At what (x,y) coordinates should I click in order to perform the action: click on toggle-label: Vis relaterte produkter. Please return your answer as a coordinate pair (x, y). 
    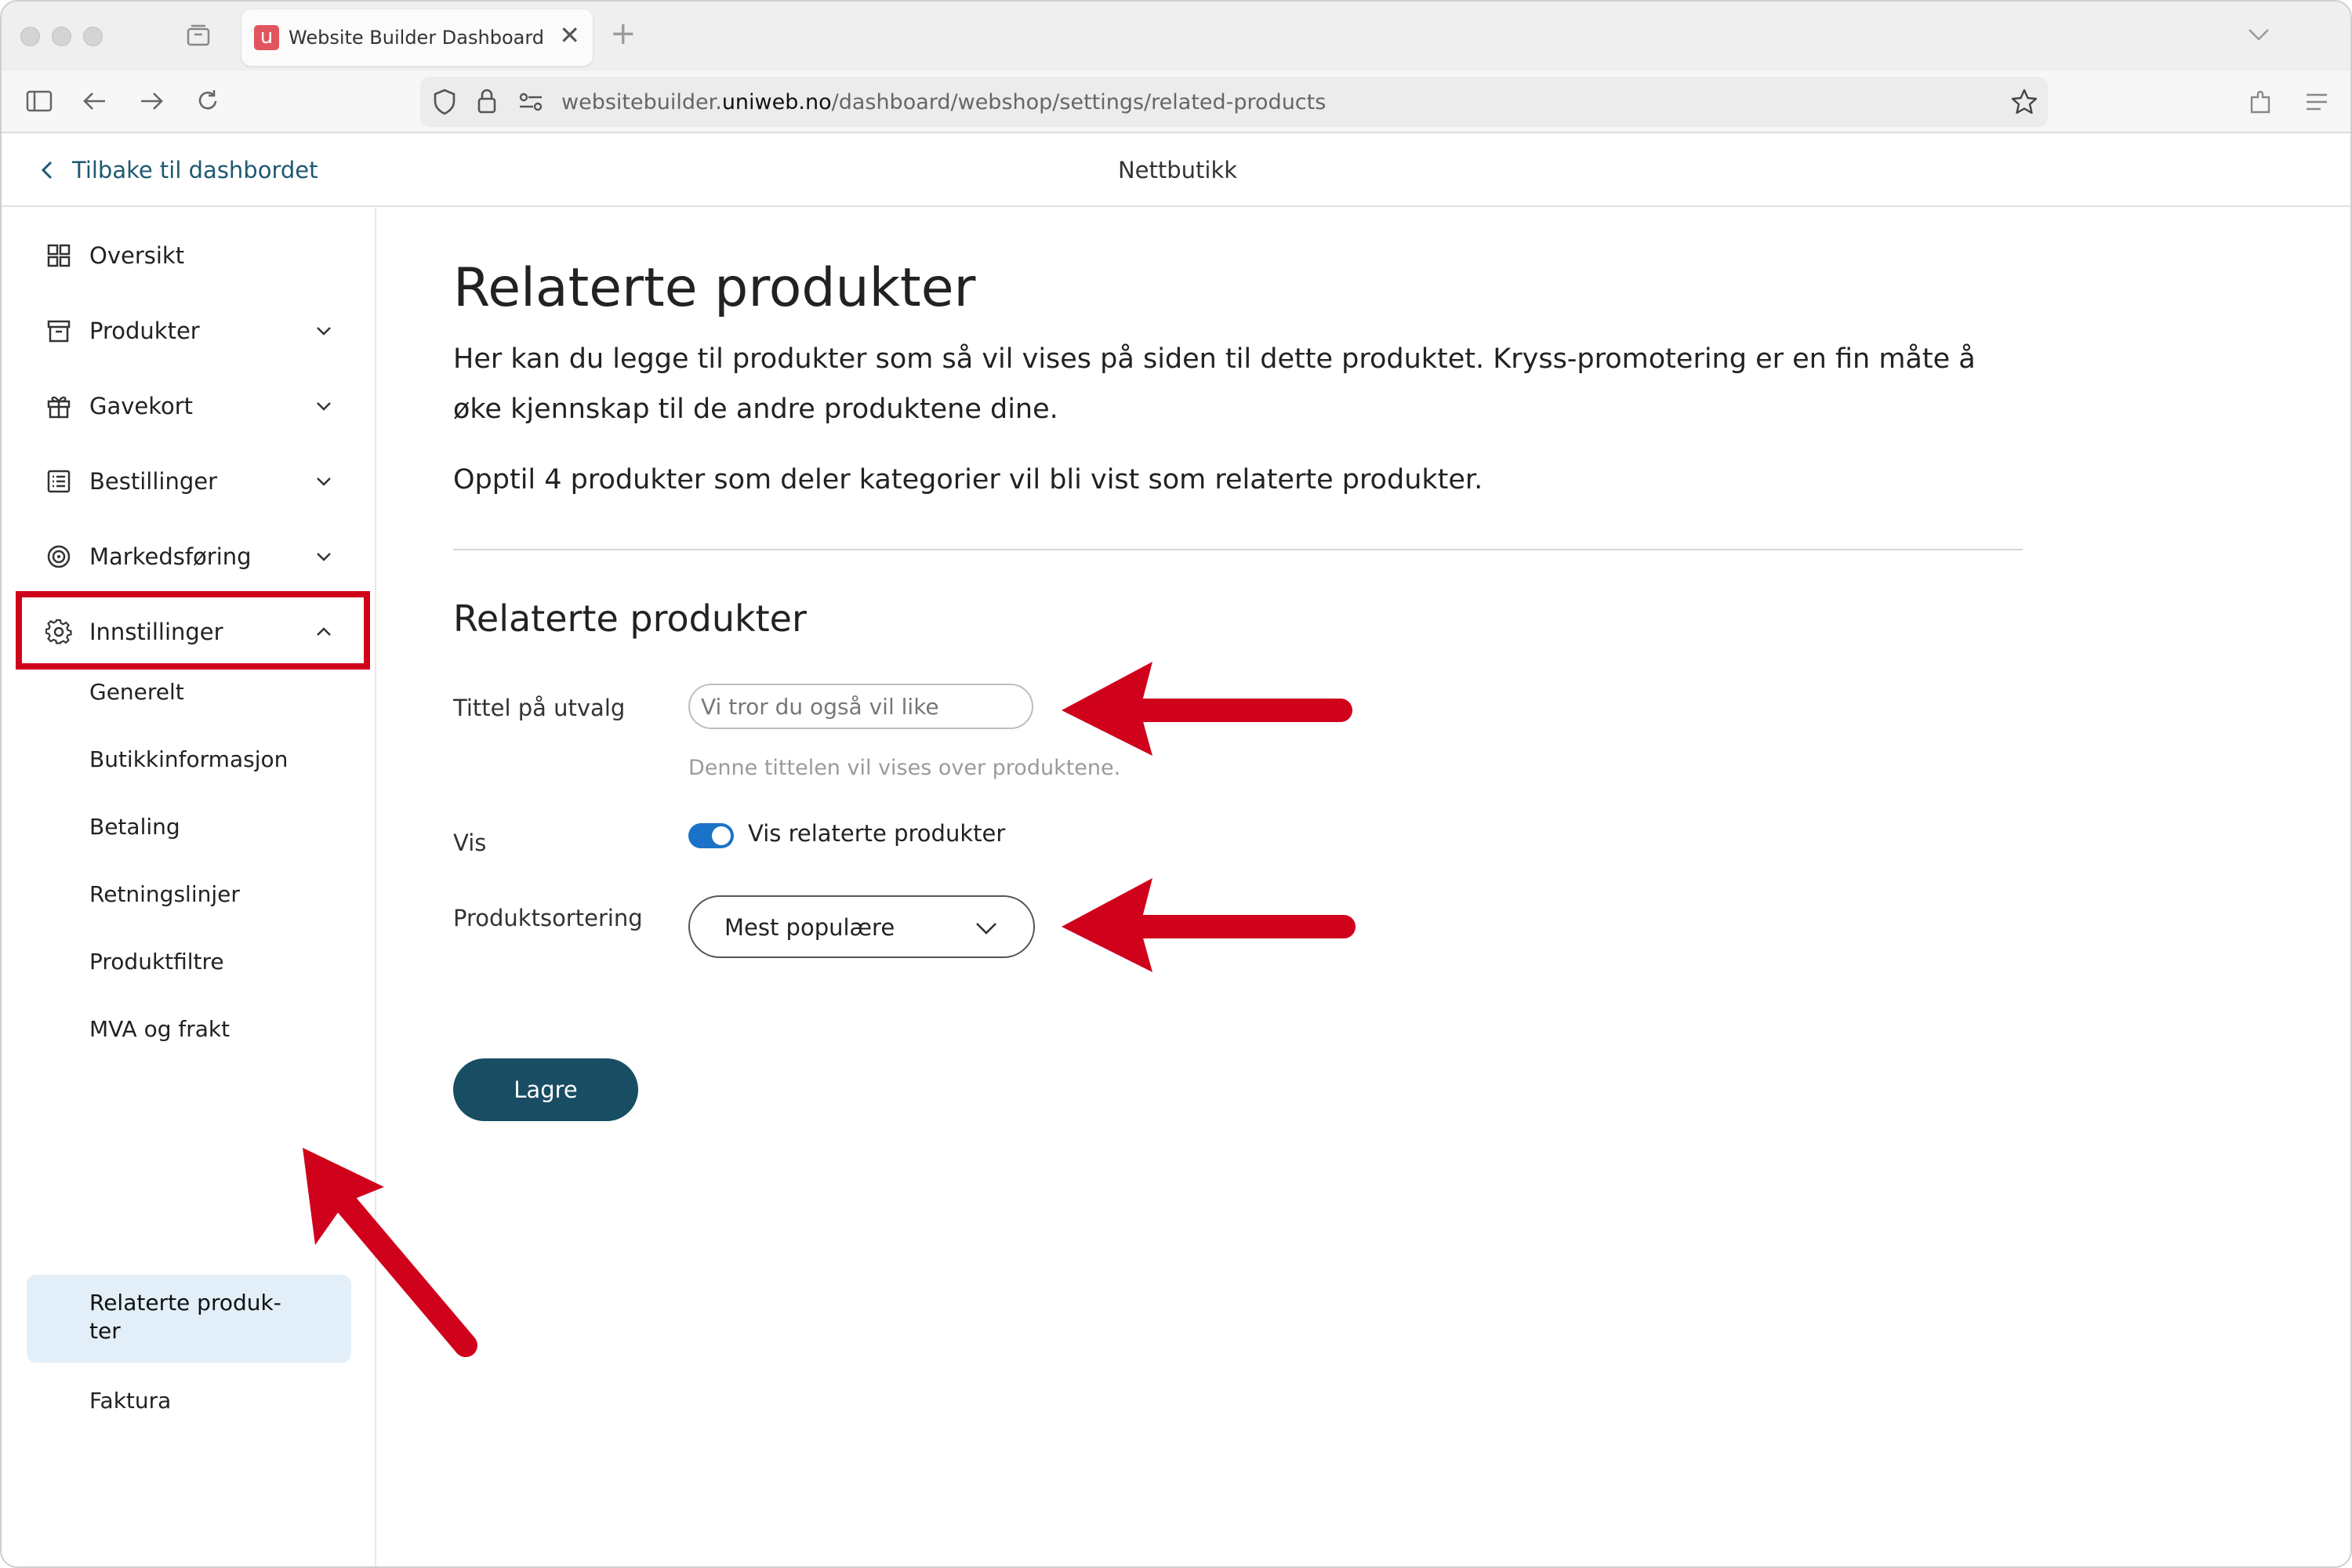
    Looking at the image, I should click on (877, 833).